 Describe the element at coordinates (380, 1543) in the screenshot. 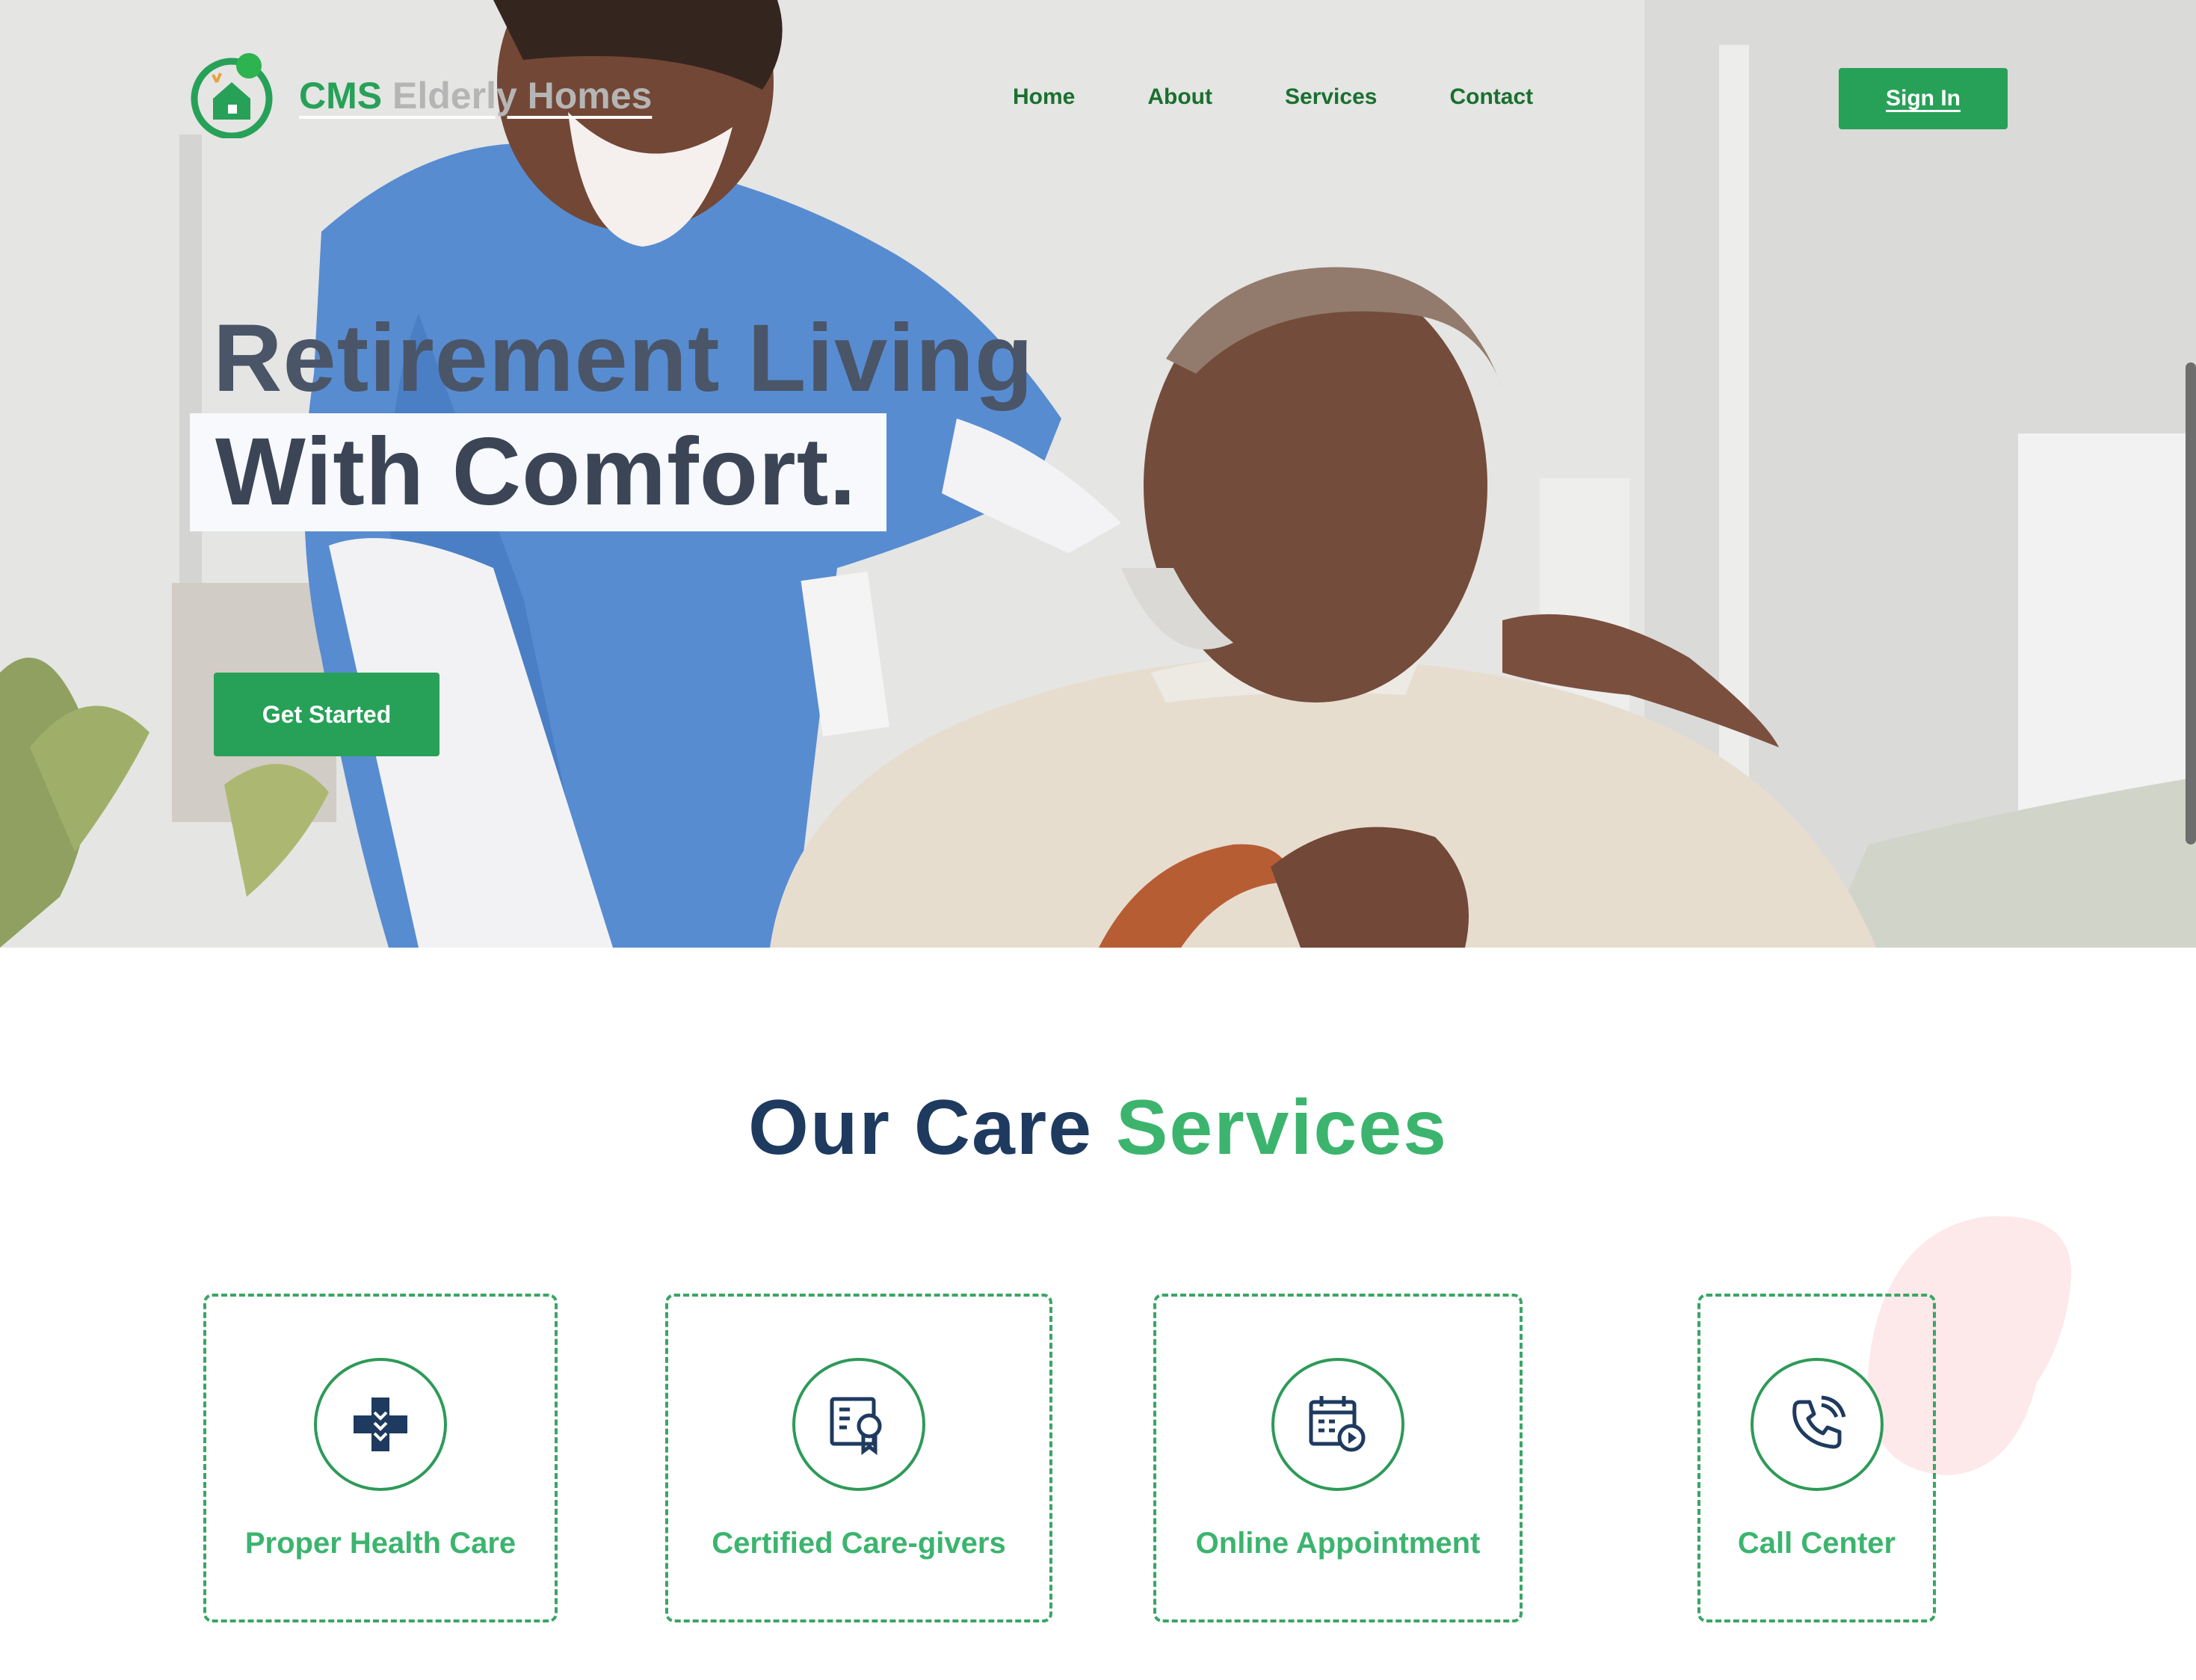

I see `service-card-label: Proper Health Care` at that location.